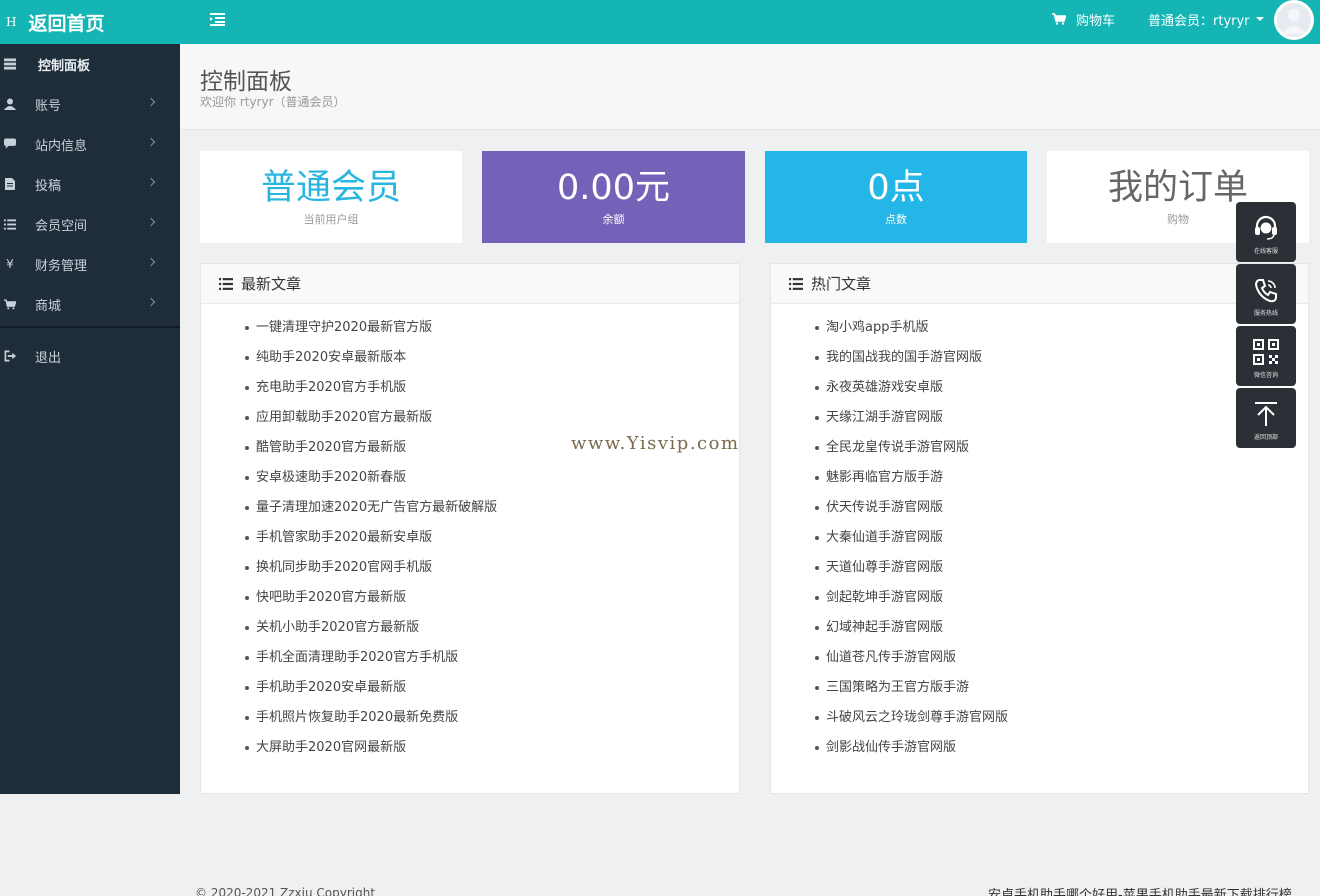  I want to click on member-menu: 普通会员：rtyryr, so click(1206, 19).